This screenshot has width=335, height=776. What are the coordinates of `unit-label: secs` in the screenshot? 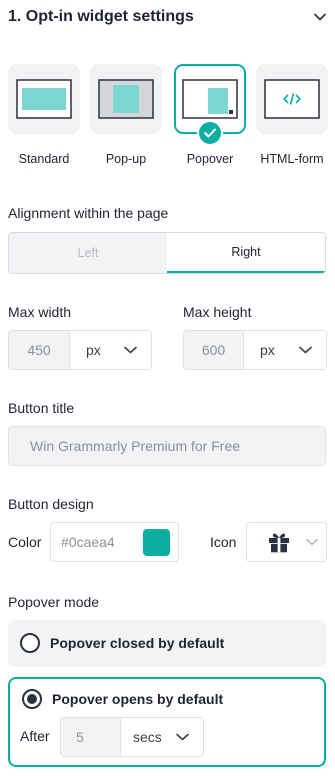 It's located at (147, 737).